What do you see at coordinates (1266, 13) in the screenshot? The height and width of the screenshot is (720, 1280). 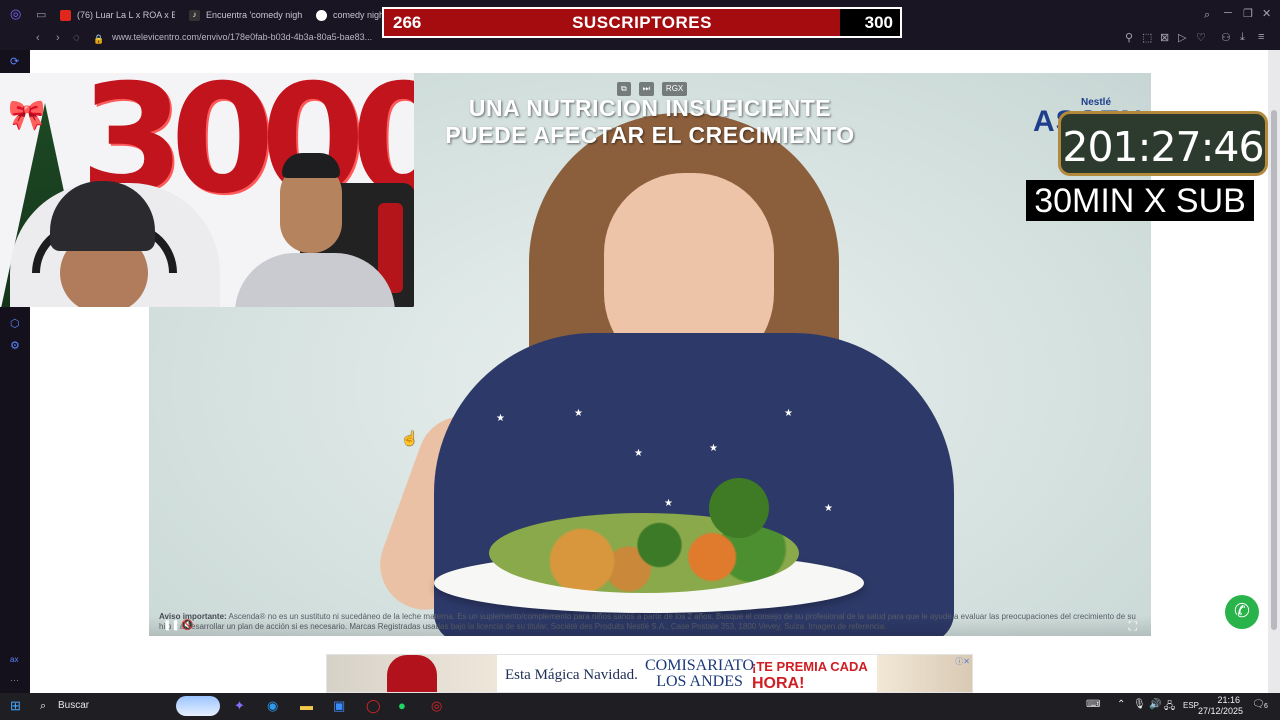 I see `close-icon: ✕` at bounding box center [1266, 13].